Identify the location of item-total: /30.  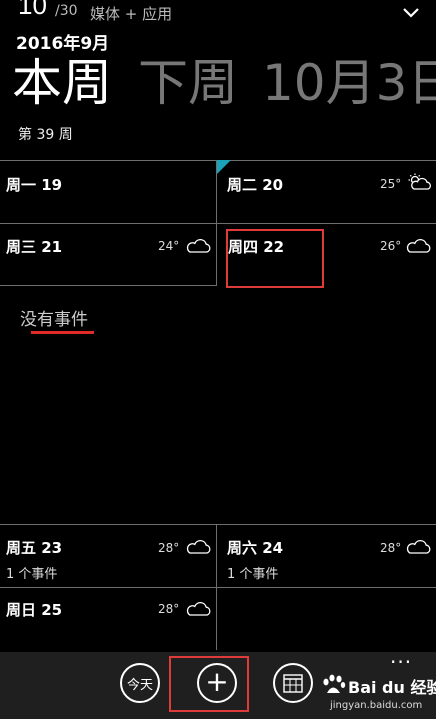
(66, 11).